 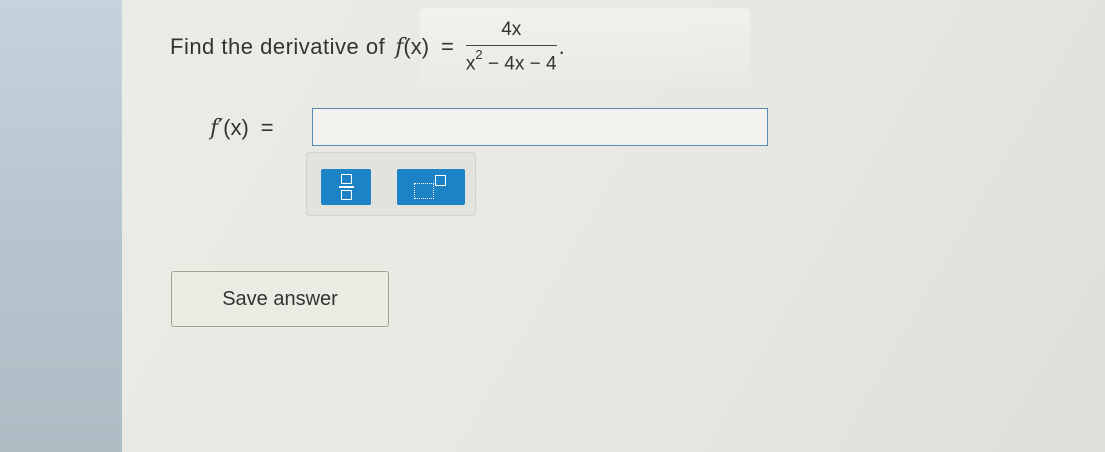 I want to click on equals-sign: =, so click(x=447, y=46).